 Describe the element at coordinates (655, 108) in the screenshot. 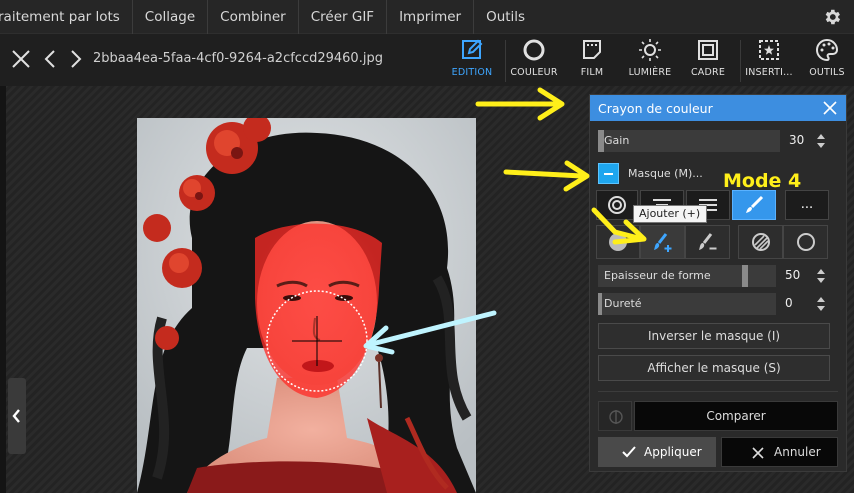

I see `panel-title: Crayon de couleur` at that location.